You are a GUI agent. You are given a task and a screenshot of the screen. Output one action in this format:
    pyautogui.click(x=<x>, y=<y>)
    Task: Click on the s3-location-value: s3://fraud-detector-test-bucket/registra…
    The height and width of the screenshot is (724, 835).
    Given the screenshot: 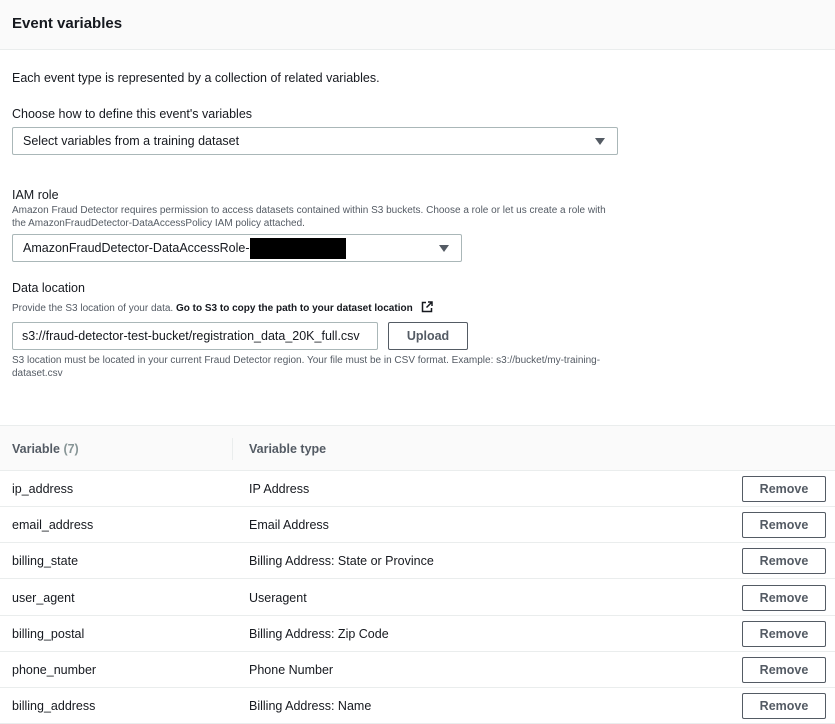 What is the action you would take?
    pyautogui.click(x=191, y=336)
    